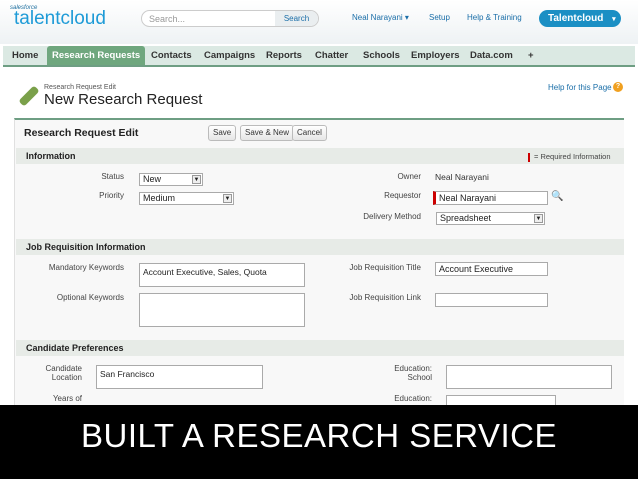 This screenshot has width=638, height=479. Describe the element at coordinates (81, 133) in the screenshot. I see `form-title: Research Request Edit` at that location.